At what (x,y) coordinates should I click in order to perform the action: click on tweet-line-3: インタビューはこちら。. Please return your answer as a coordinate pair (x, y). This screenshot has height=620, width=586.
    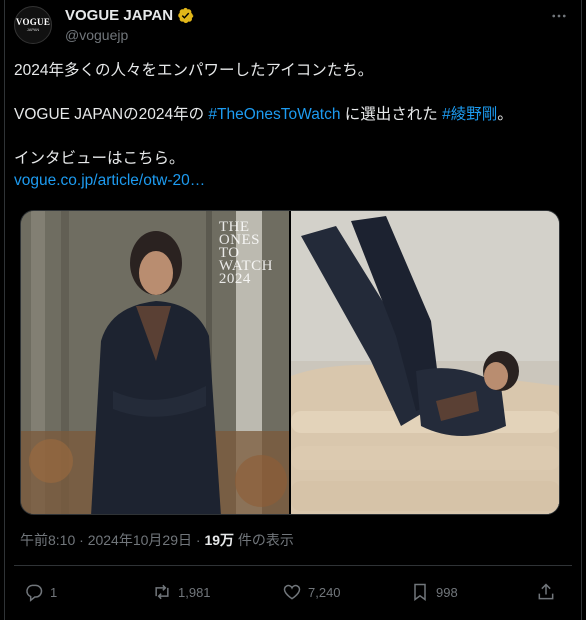
    Looking at the image, I should click on (99, 158).